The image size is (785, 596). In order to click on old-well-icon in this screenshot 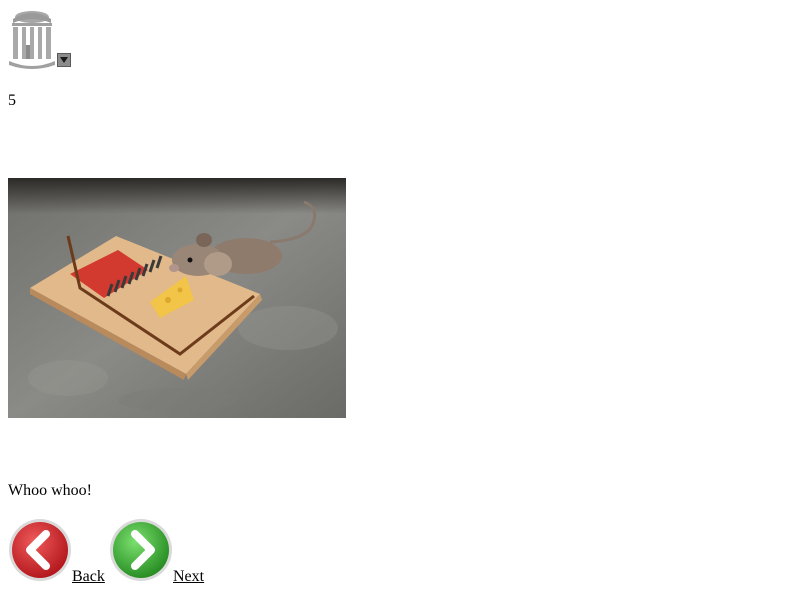, I will do `click(32, 40)`.